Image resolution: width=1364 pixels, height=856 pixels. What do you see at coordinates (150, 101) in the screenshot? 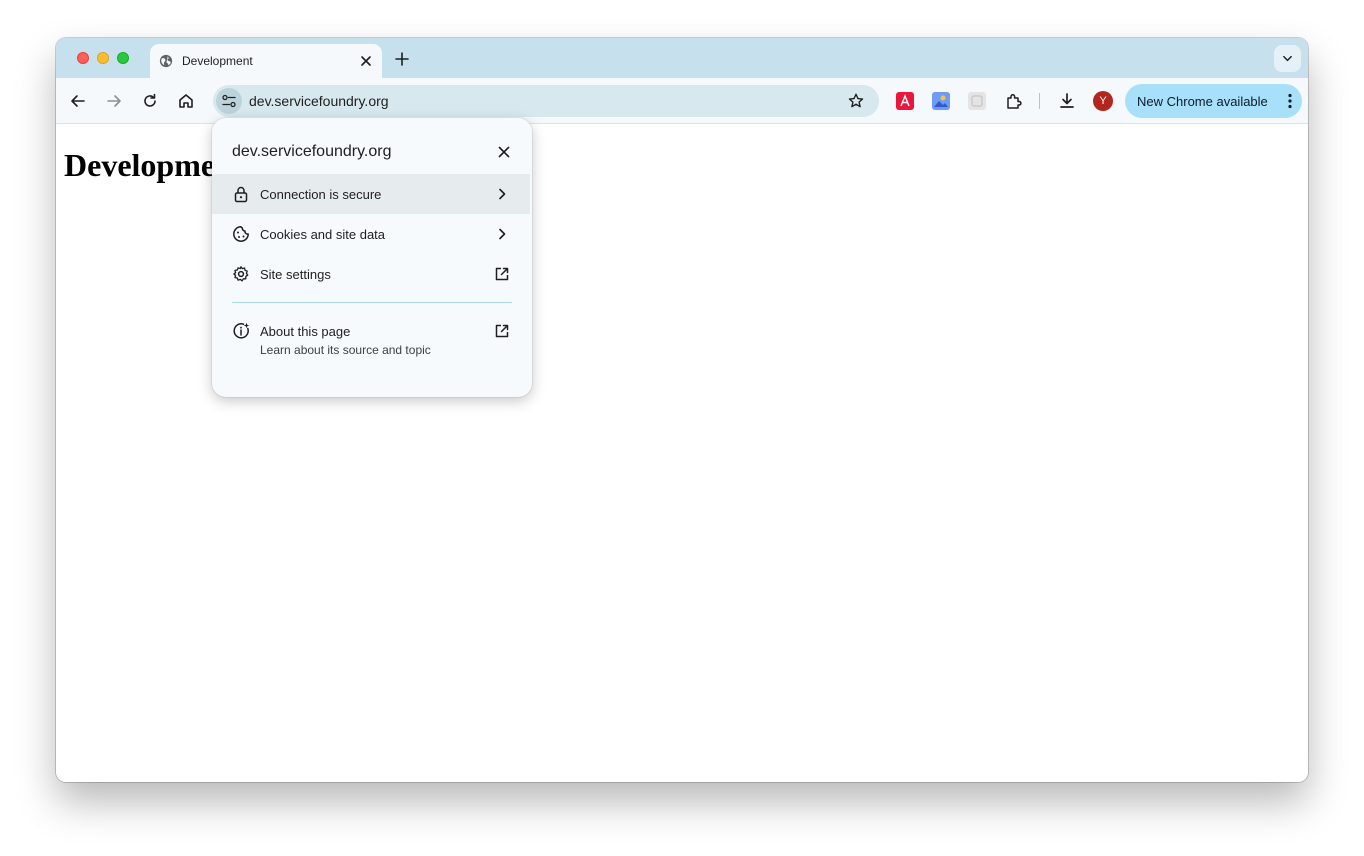
I see `reload-icon` at bounding box center [150, 101].